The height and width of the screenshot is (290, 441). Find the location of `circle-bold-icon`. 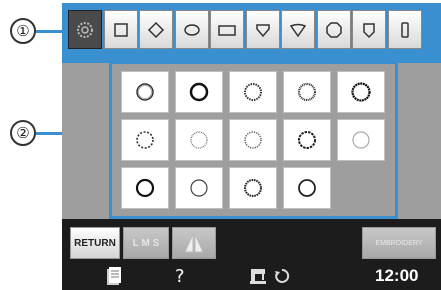

circle-bold-icon is located at coordinates (199, 92).